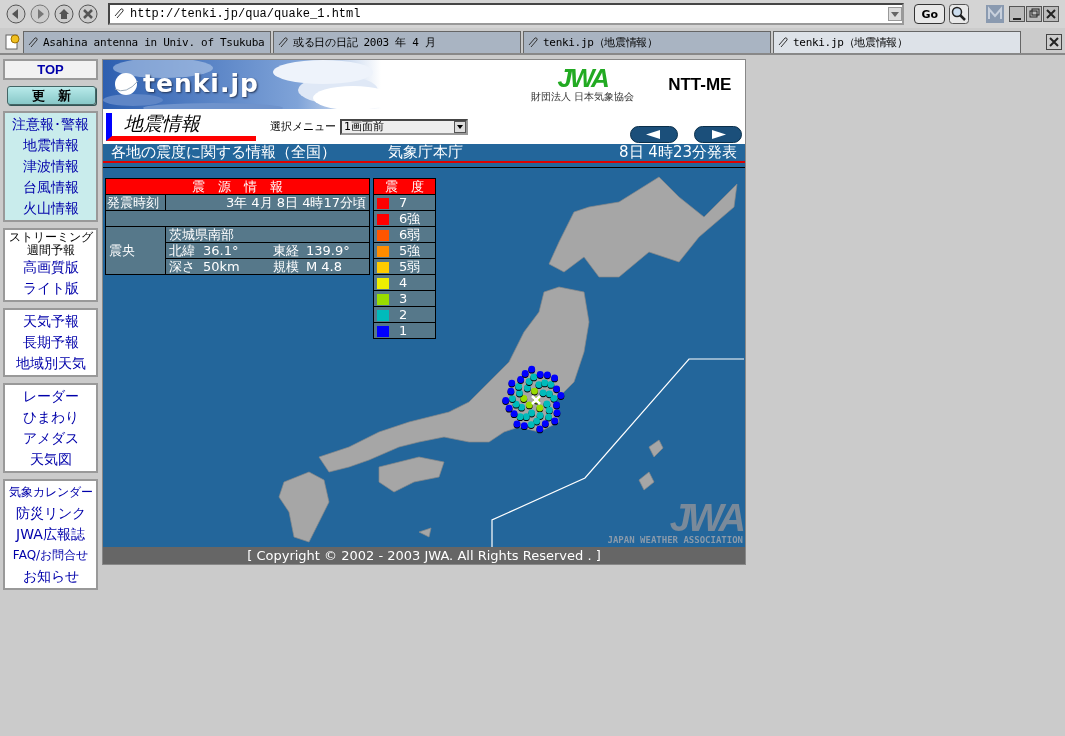 This screenshot has height=736, width=1065. What do you see at coordinates (675, 540) in the screenshot?
I see `map-credit: JAPAN WEATHER ASSOCIATION` at bounding box center [675, 540].